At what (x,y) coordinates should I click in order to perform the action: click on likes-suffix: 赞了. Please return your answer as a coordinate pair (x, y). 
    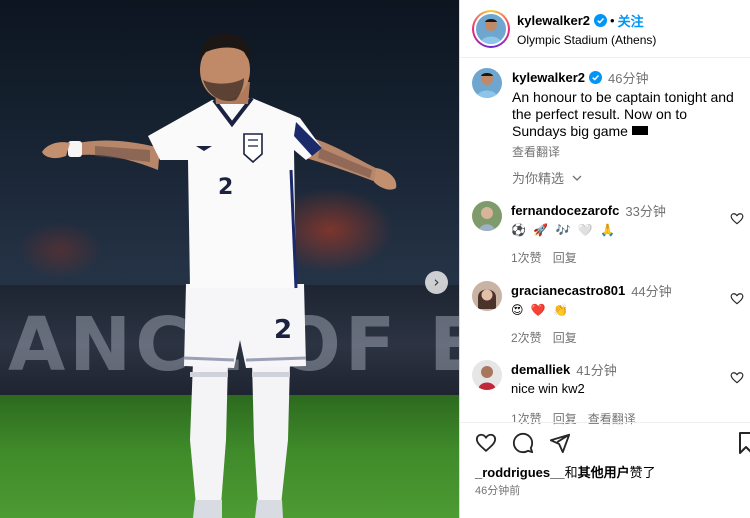
    Looking at the image, I should click on (642, 472).